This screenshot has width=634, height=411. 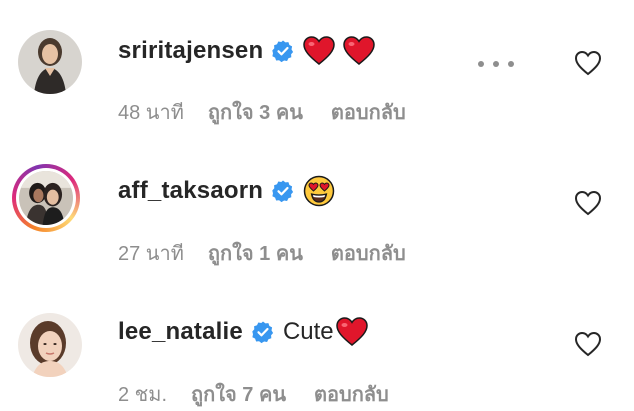 I want to click on comment-meta: 2 ชม. ถูกใจ 7 คน ตอบกลับ, so click(x=253, y=394).